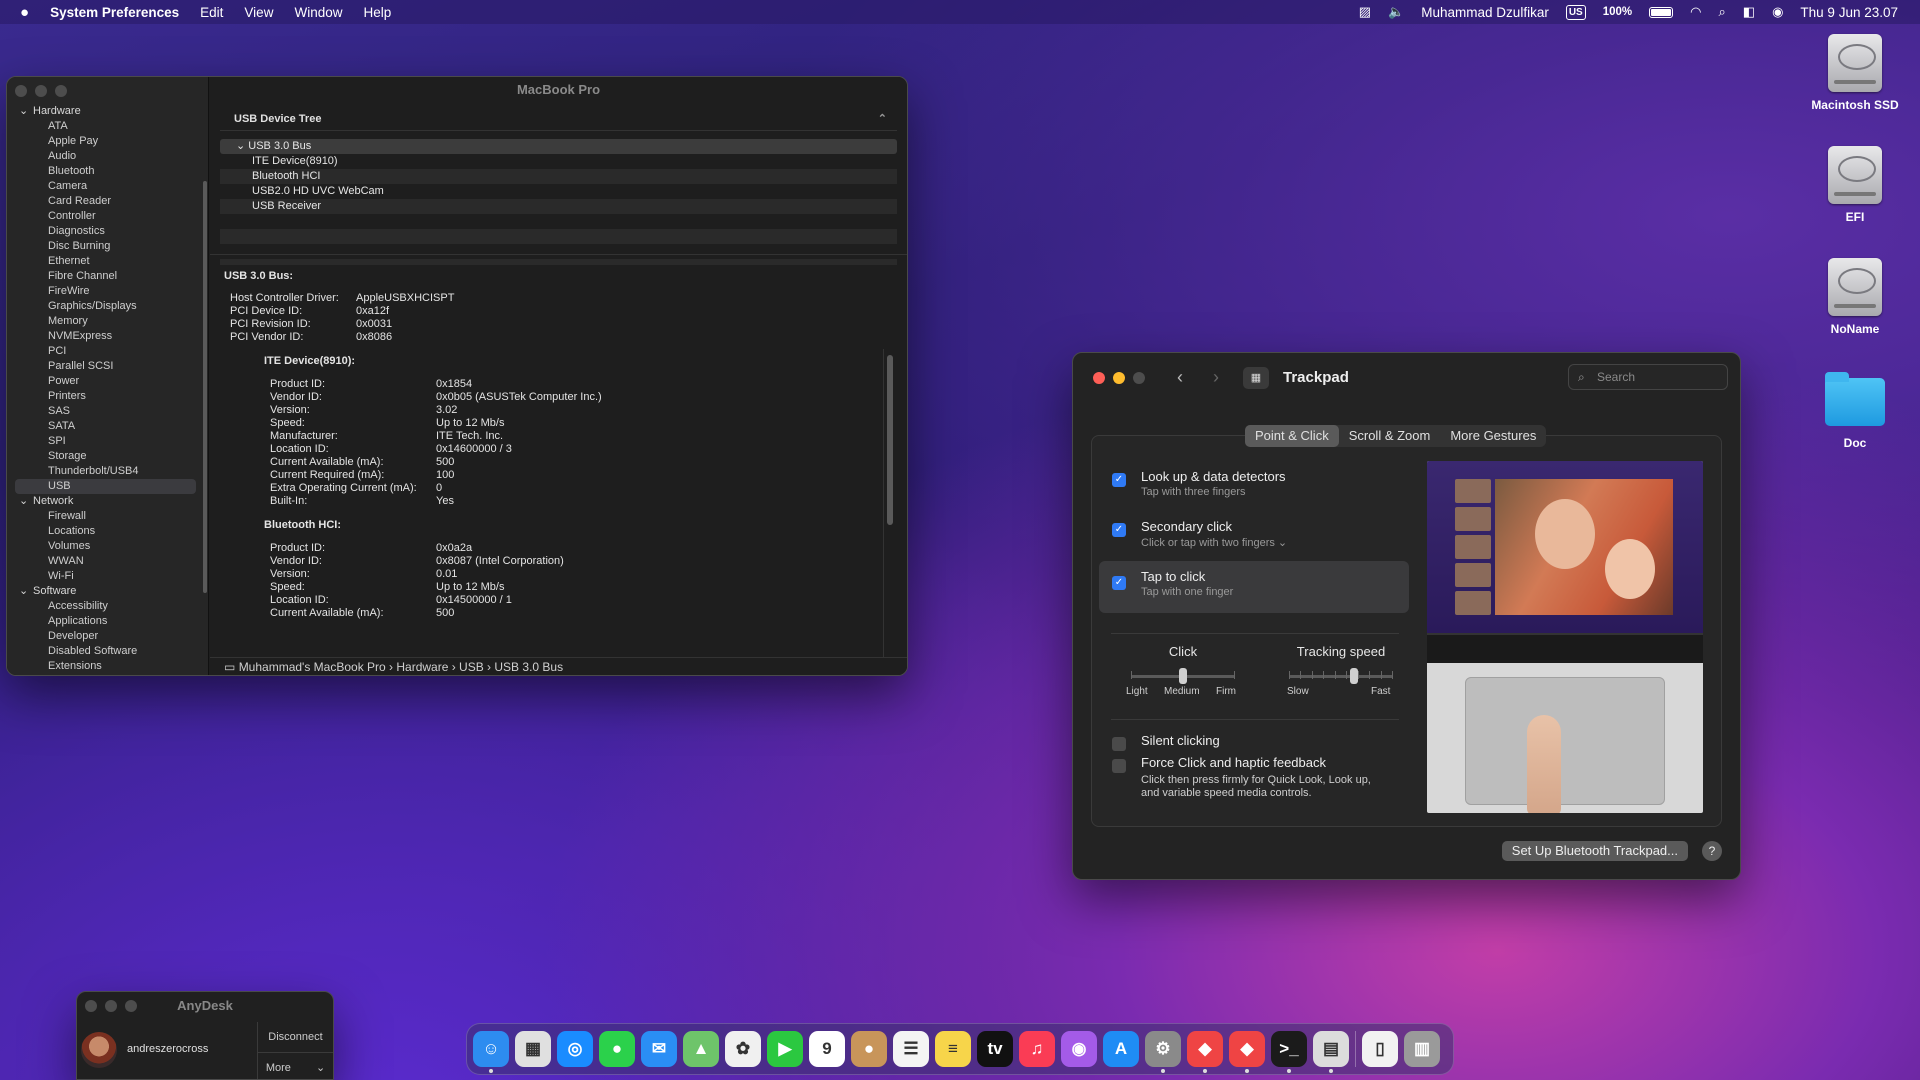 This screenshot has width=1920, height=1080. I want to click on checkbox-silent-clicking, so click(1119, 744).